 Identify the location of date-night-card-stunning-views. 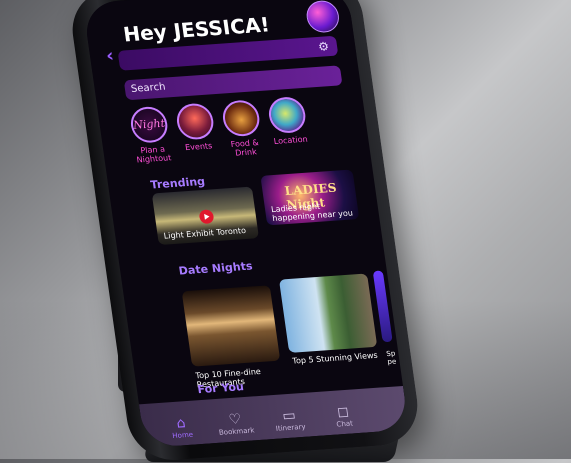
(328, 313).